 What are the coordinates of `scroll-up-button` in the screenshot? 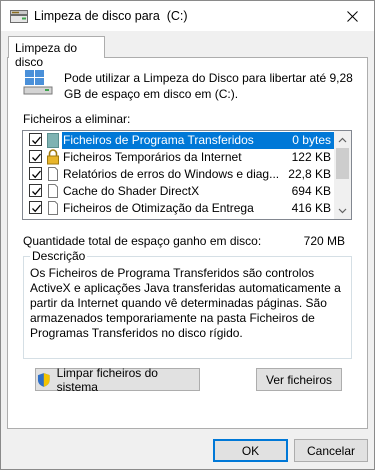 It's located at (342, 139).